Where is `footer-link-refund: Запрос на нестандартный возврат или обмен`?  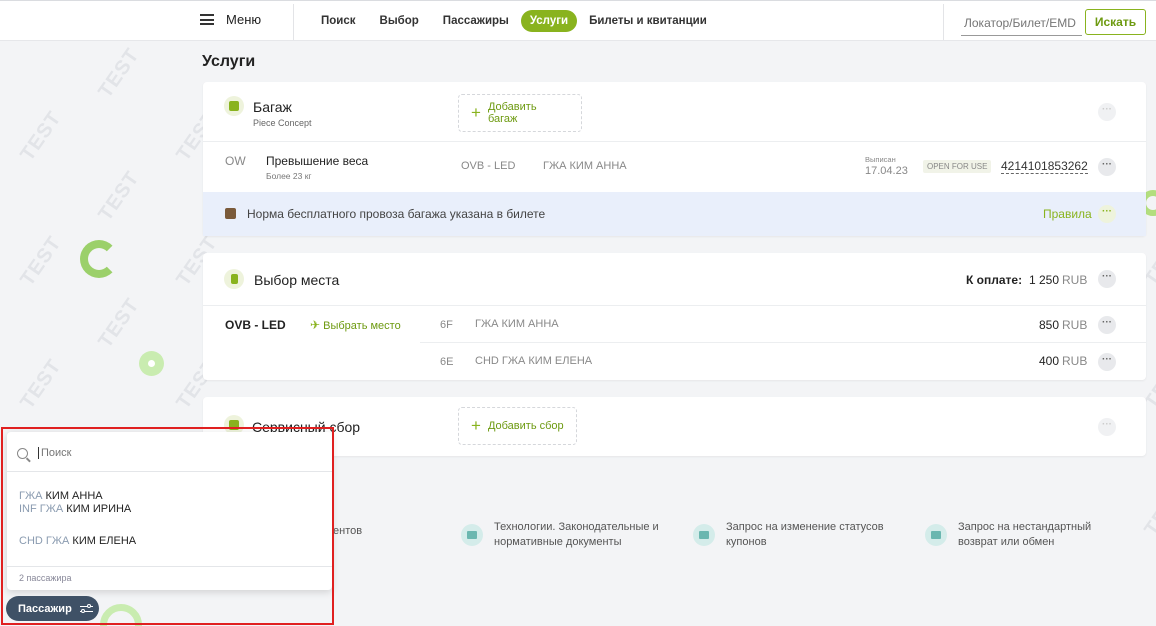 footer-link-refund: Запрос на нестандартный возврат или обмен is located at coordinates (1008, 535).